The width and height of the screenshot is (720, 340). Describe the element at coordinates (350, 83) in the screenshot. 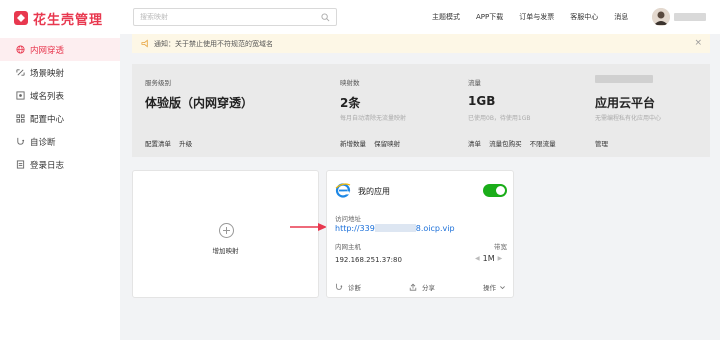

I see `mappings-label: 映射数` at that location.